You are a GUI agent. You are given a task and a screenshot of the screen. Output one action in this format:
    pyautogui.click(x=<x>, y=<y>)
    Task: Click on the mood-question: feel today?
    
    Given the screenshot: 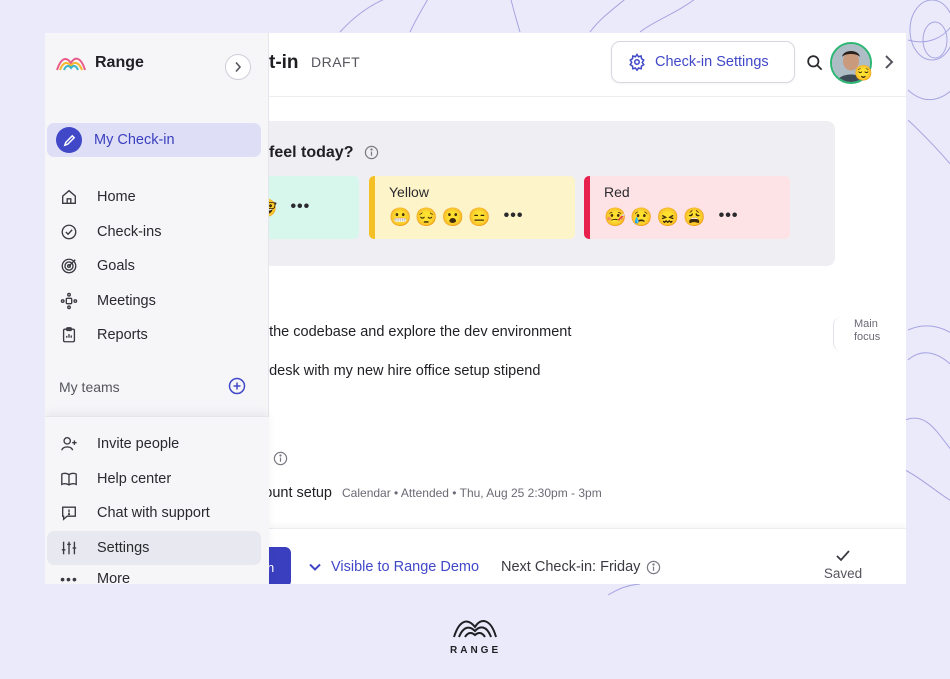 What is the action you would take?
    pyautogui.click(x=324, y=153)
    